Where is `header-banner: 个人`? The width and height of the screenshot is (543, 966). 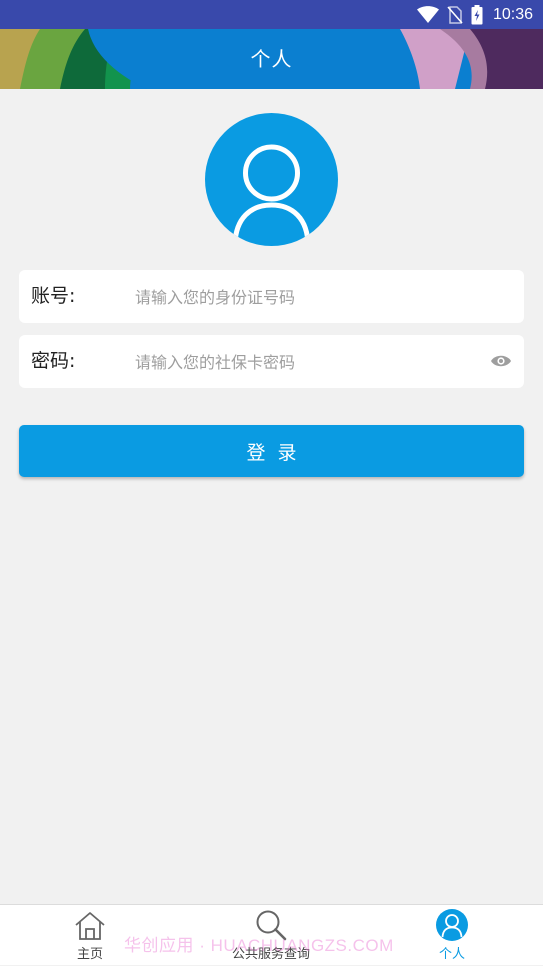
header-banner: 个人 is located at coordinates (271, 59).